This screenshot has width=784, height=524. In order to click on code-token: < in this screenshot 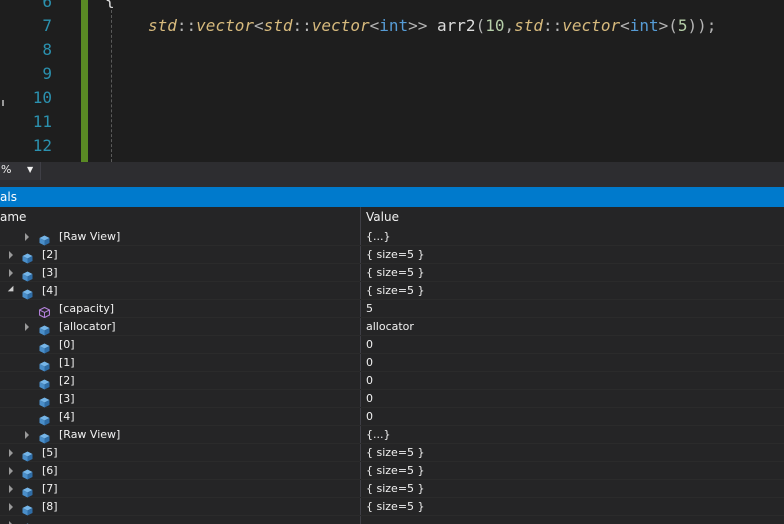, I will do `click(259, 25)`.